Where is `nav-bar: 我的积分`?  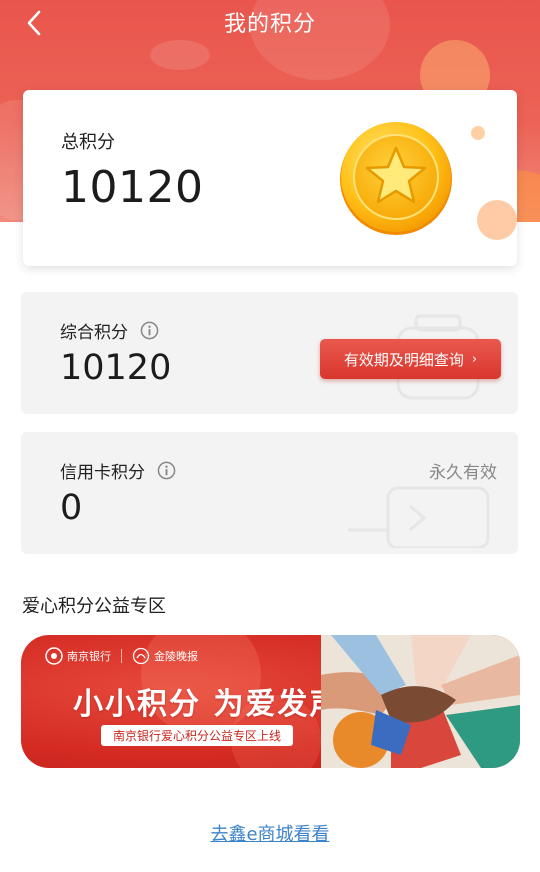
nav-bar: 我的积分 is located at coordinates (270, 23).